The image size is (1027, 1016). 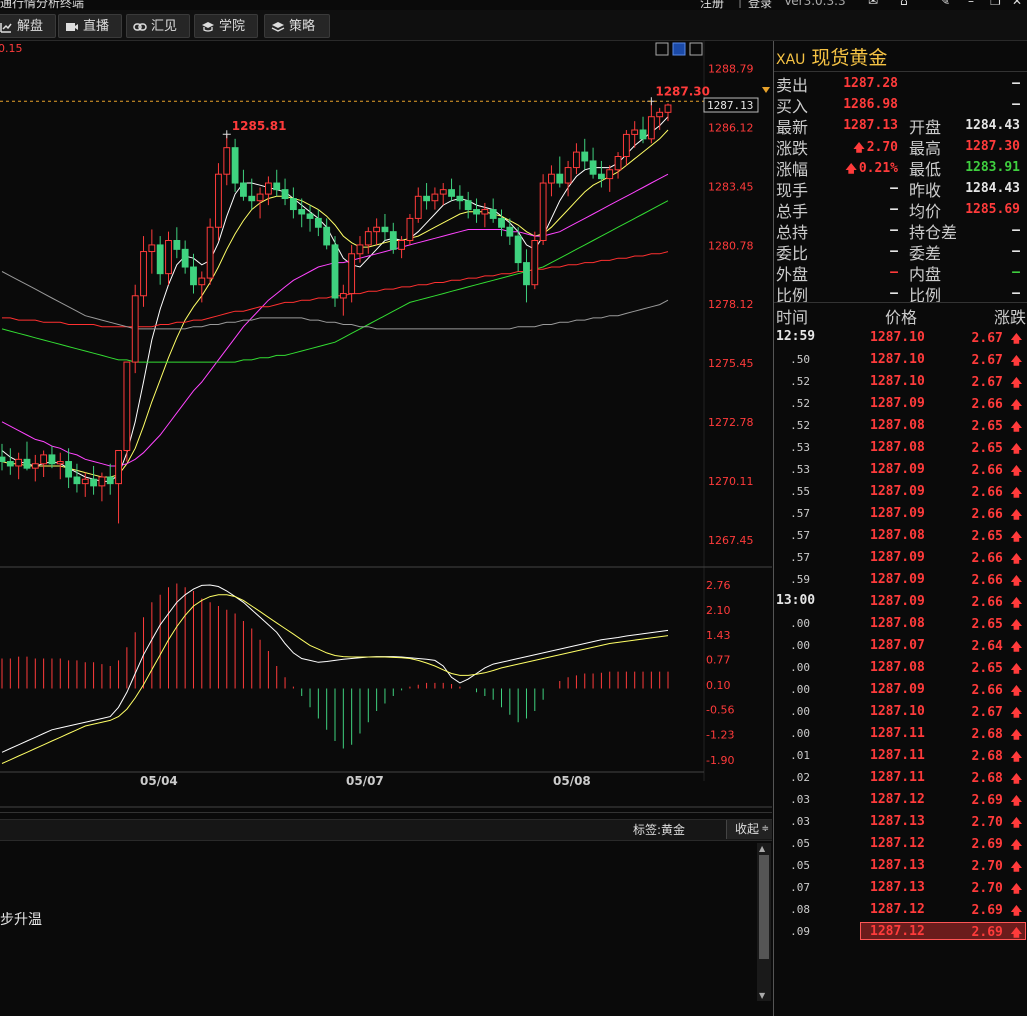 I want to click on tick-change-text: 2.66, so click(x=987, y=514).